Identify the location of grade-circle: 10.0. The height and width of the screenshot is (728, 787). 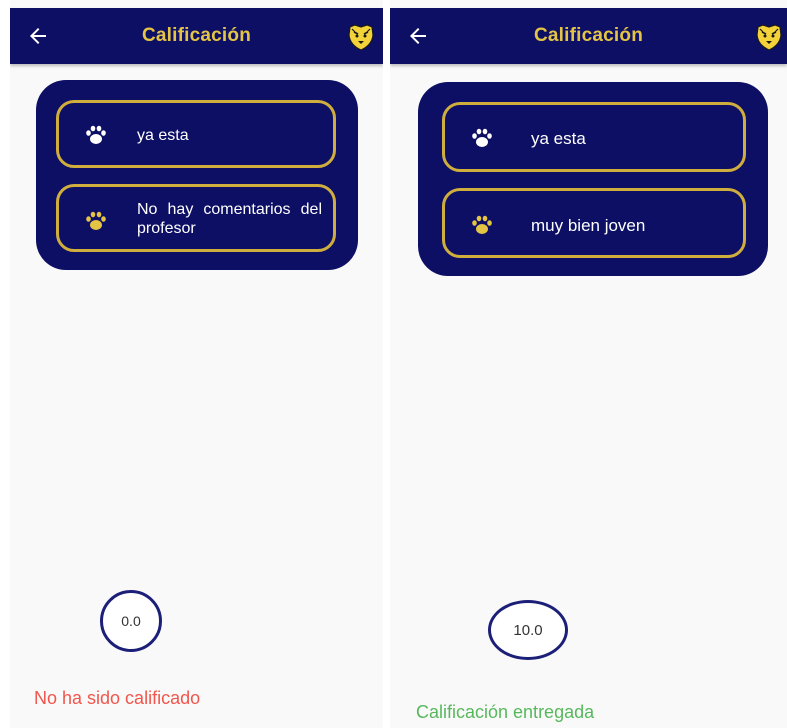
(528, 630).